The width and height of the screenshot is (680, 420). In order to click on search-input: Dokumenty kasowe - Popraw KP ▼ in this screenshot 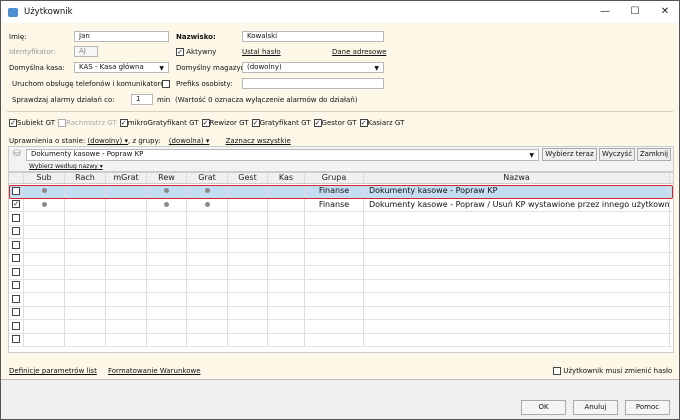, I will do `click(282, 155)`.